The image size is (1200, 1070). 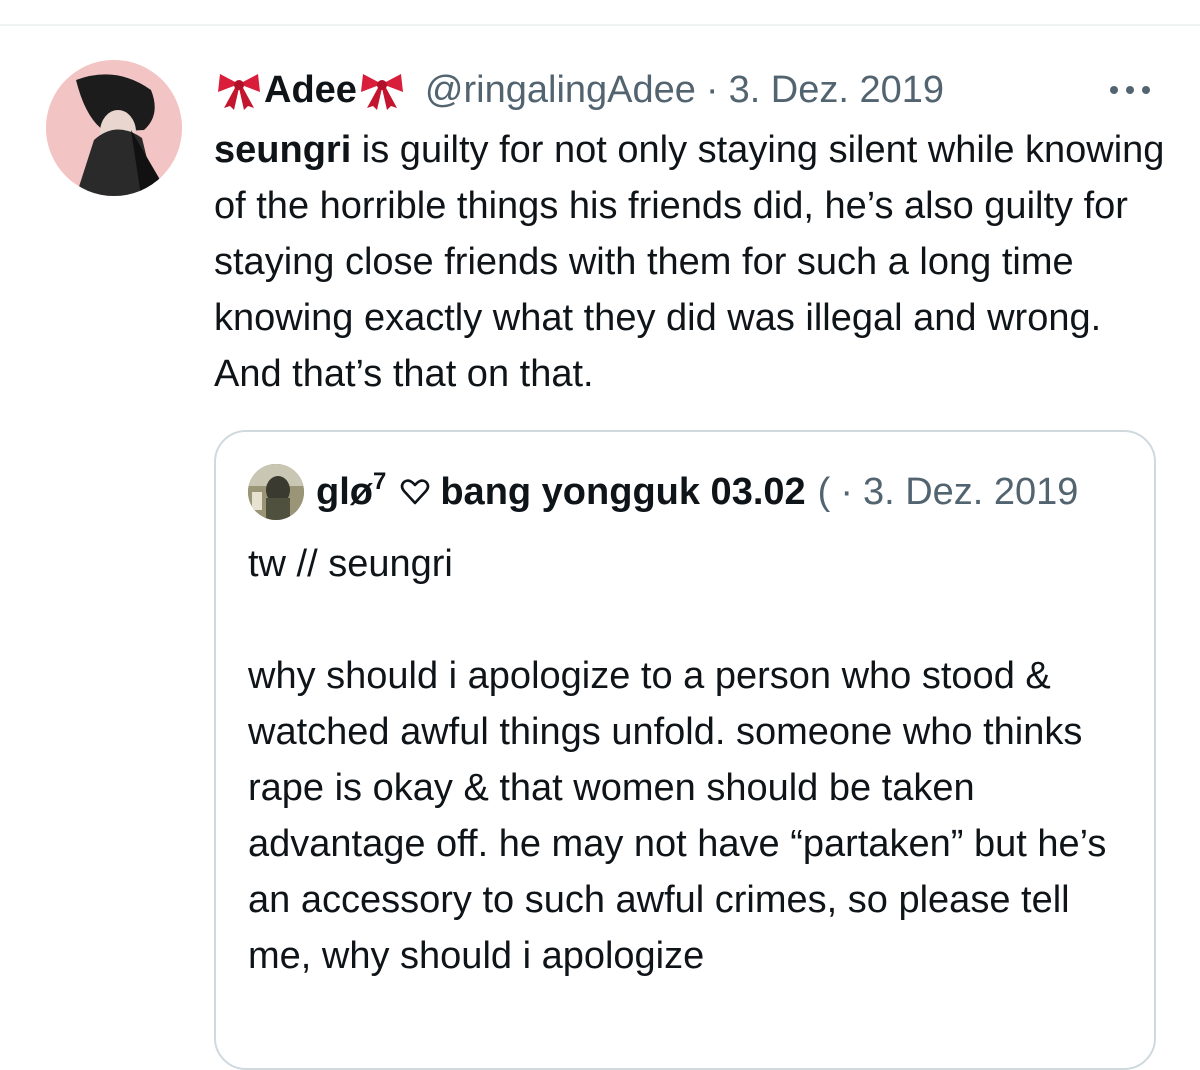 What do you see at coordinates (824, 491) in the screenshot?
I see `quoted-handle-truncated: (` at bounding box center [824, 491].